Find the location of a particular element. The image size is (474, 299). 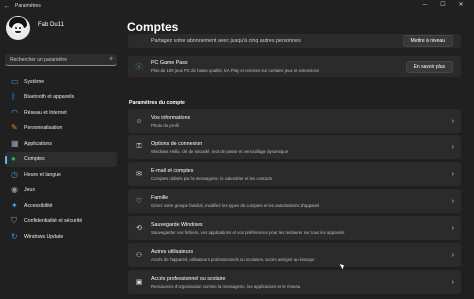

avatar is located at coordinates (18, 28).